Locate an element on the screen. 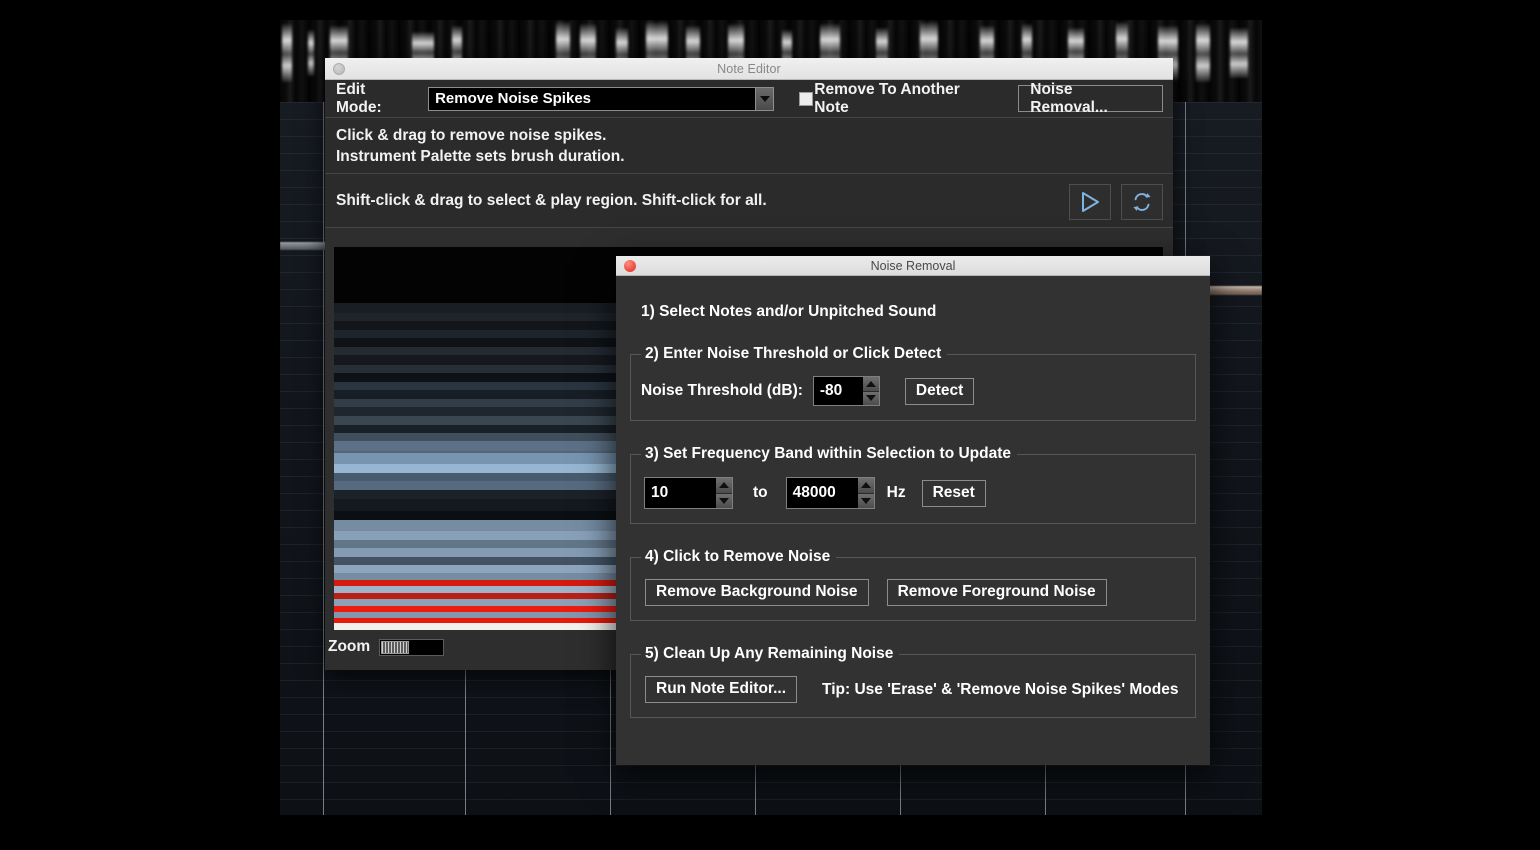 The width and height of the screenshot is (1540, 850). play-triangle-icon is located at coordinates (1090, 202).